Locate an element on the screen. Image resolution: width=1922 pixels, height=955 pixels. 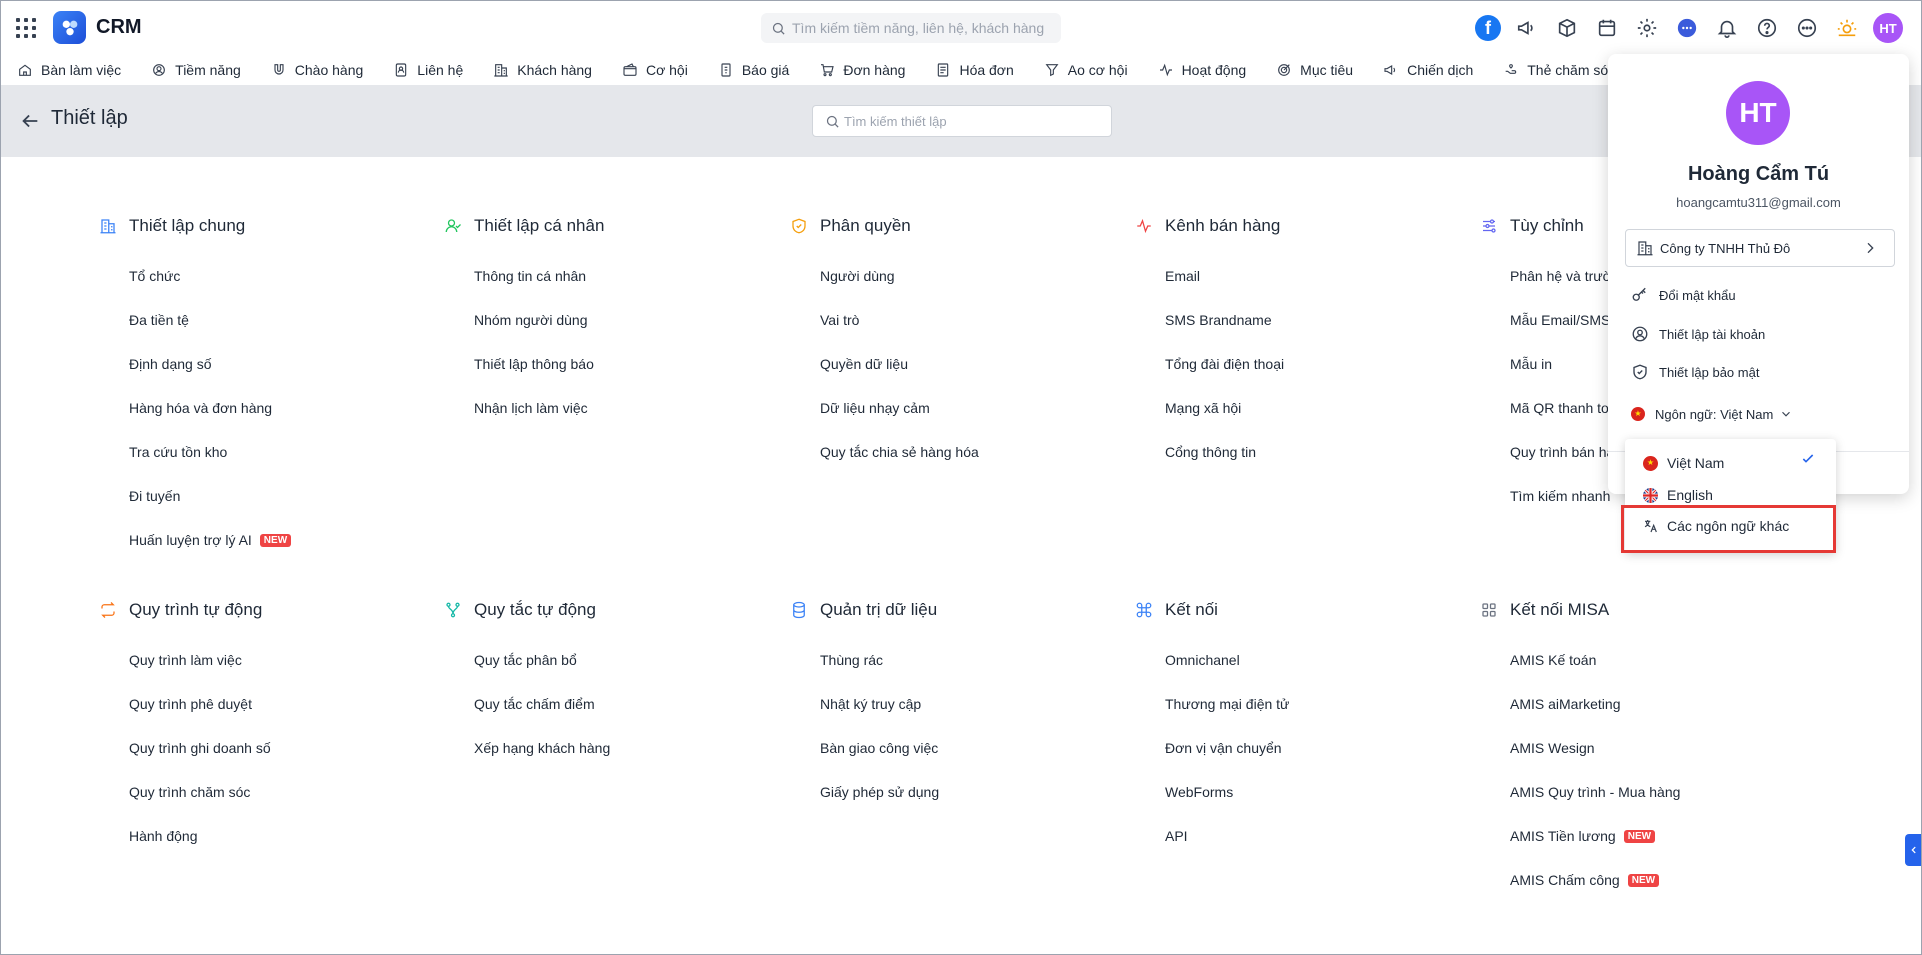
settings-link: Quy trình phê duyệt is located at coordinates (200, 704).